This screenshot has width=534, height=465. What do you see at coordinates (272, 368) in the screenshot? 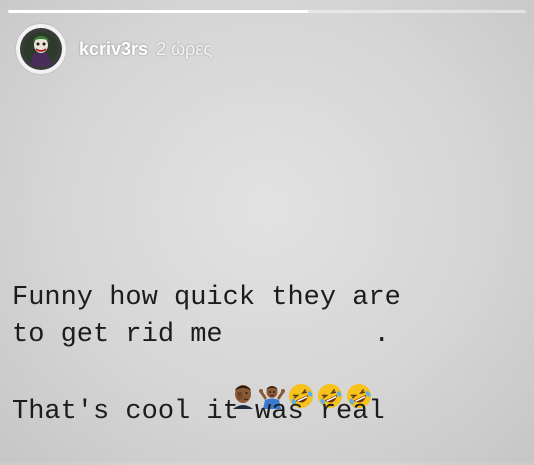
I see `shrug-emoji-icon` at bounding box center [272, 368].